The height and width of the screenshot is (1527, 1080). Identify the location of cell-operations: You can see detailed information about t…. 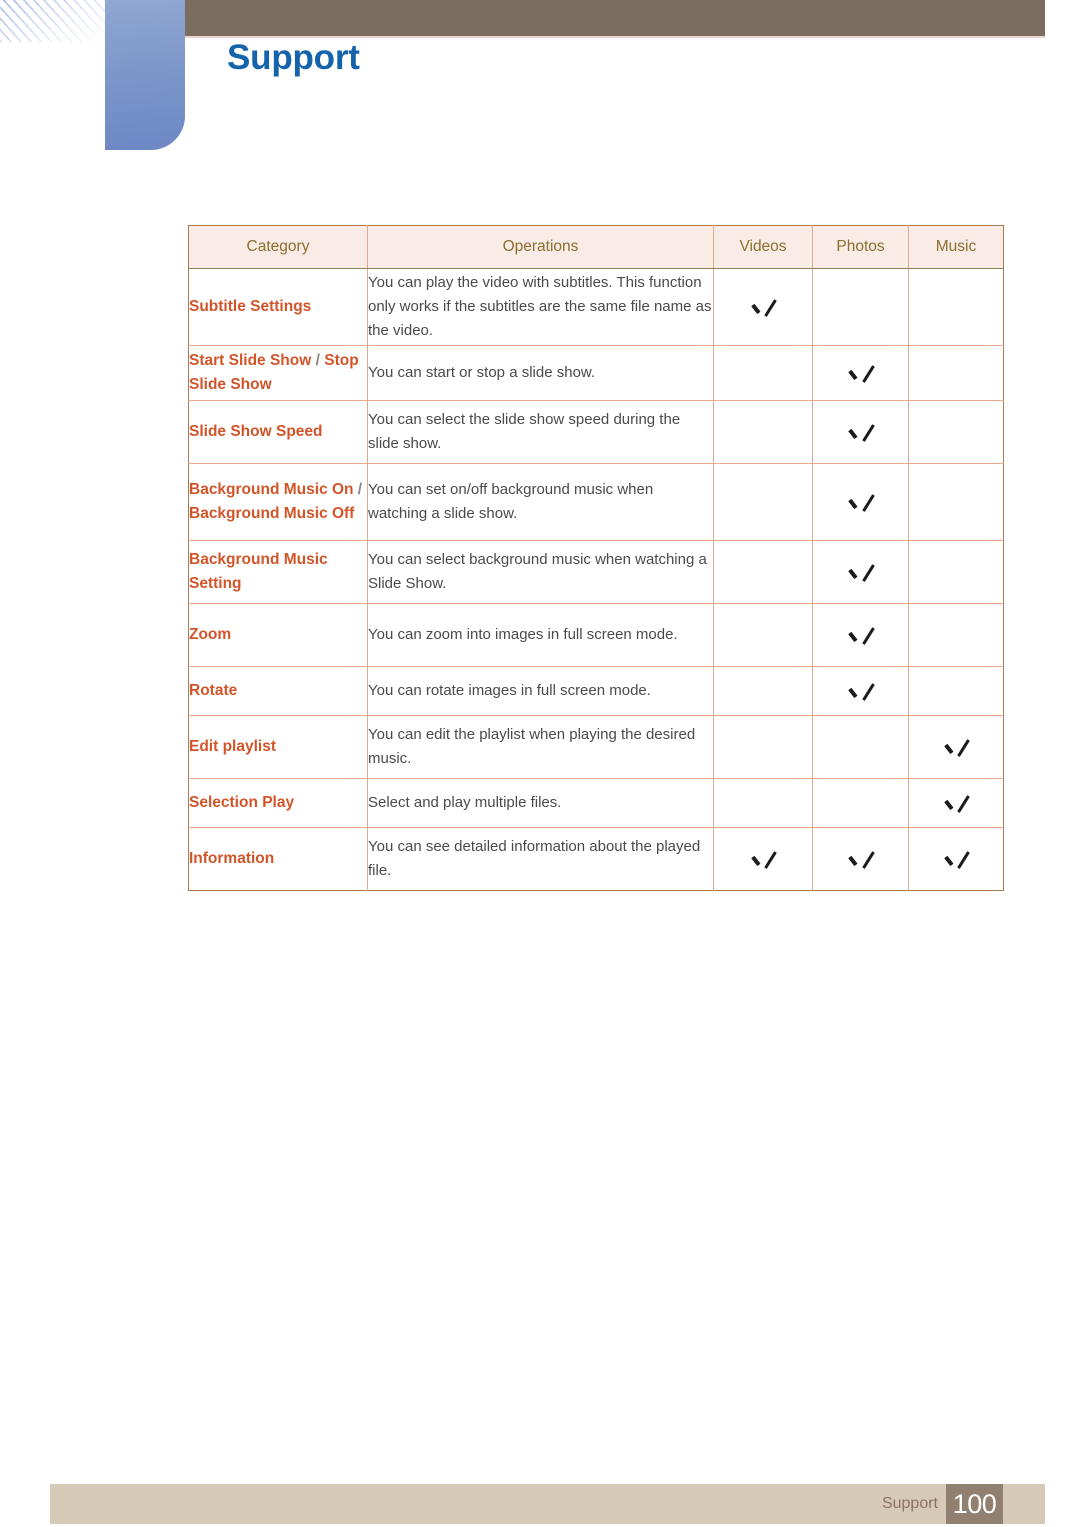
(540, 859).